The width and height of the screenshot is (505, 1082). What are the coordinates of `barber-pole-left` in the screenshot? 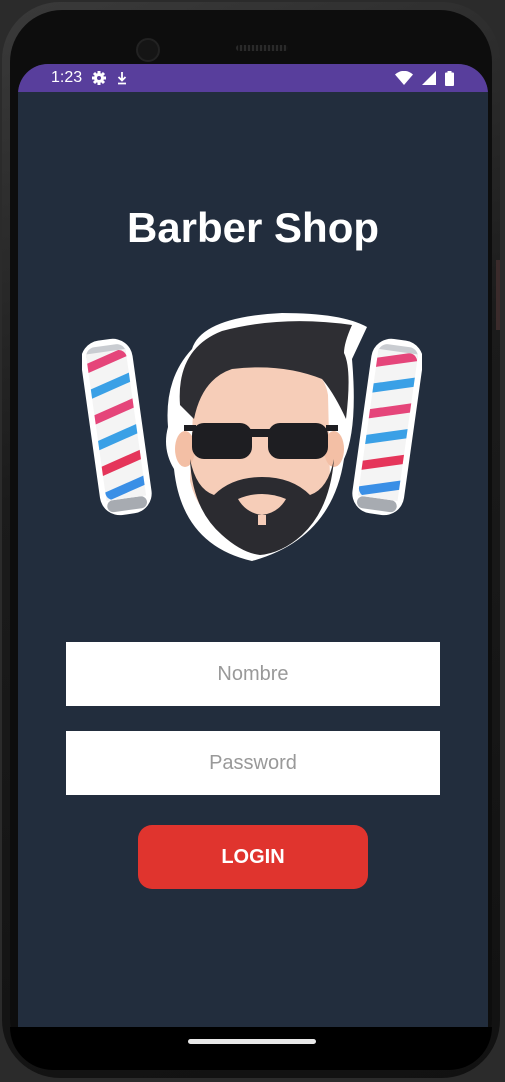 It's located at (116, 427).